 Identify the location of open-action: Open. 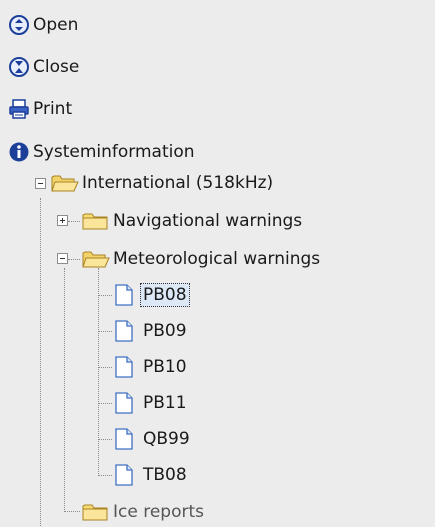
(44, 25).